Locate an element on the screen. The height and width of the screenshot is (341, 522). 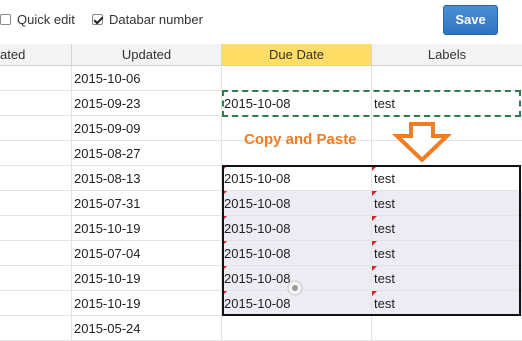
quick-edit-option: Quick edit is located at coordinates (37, 19).